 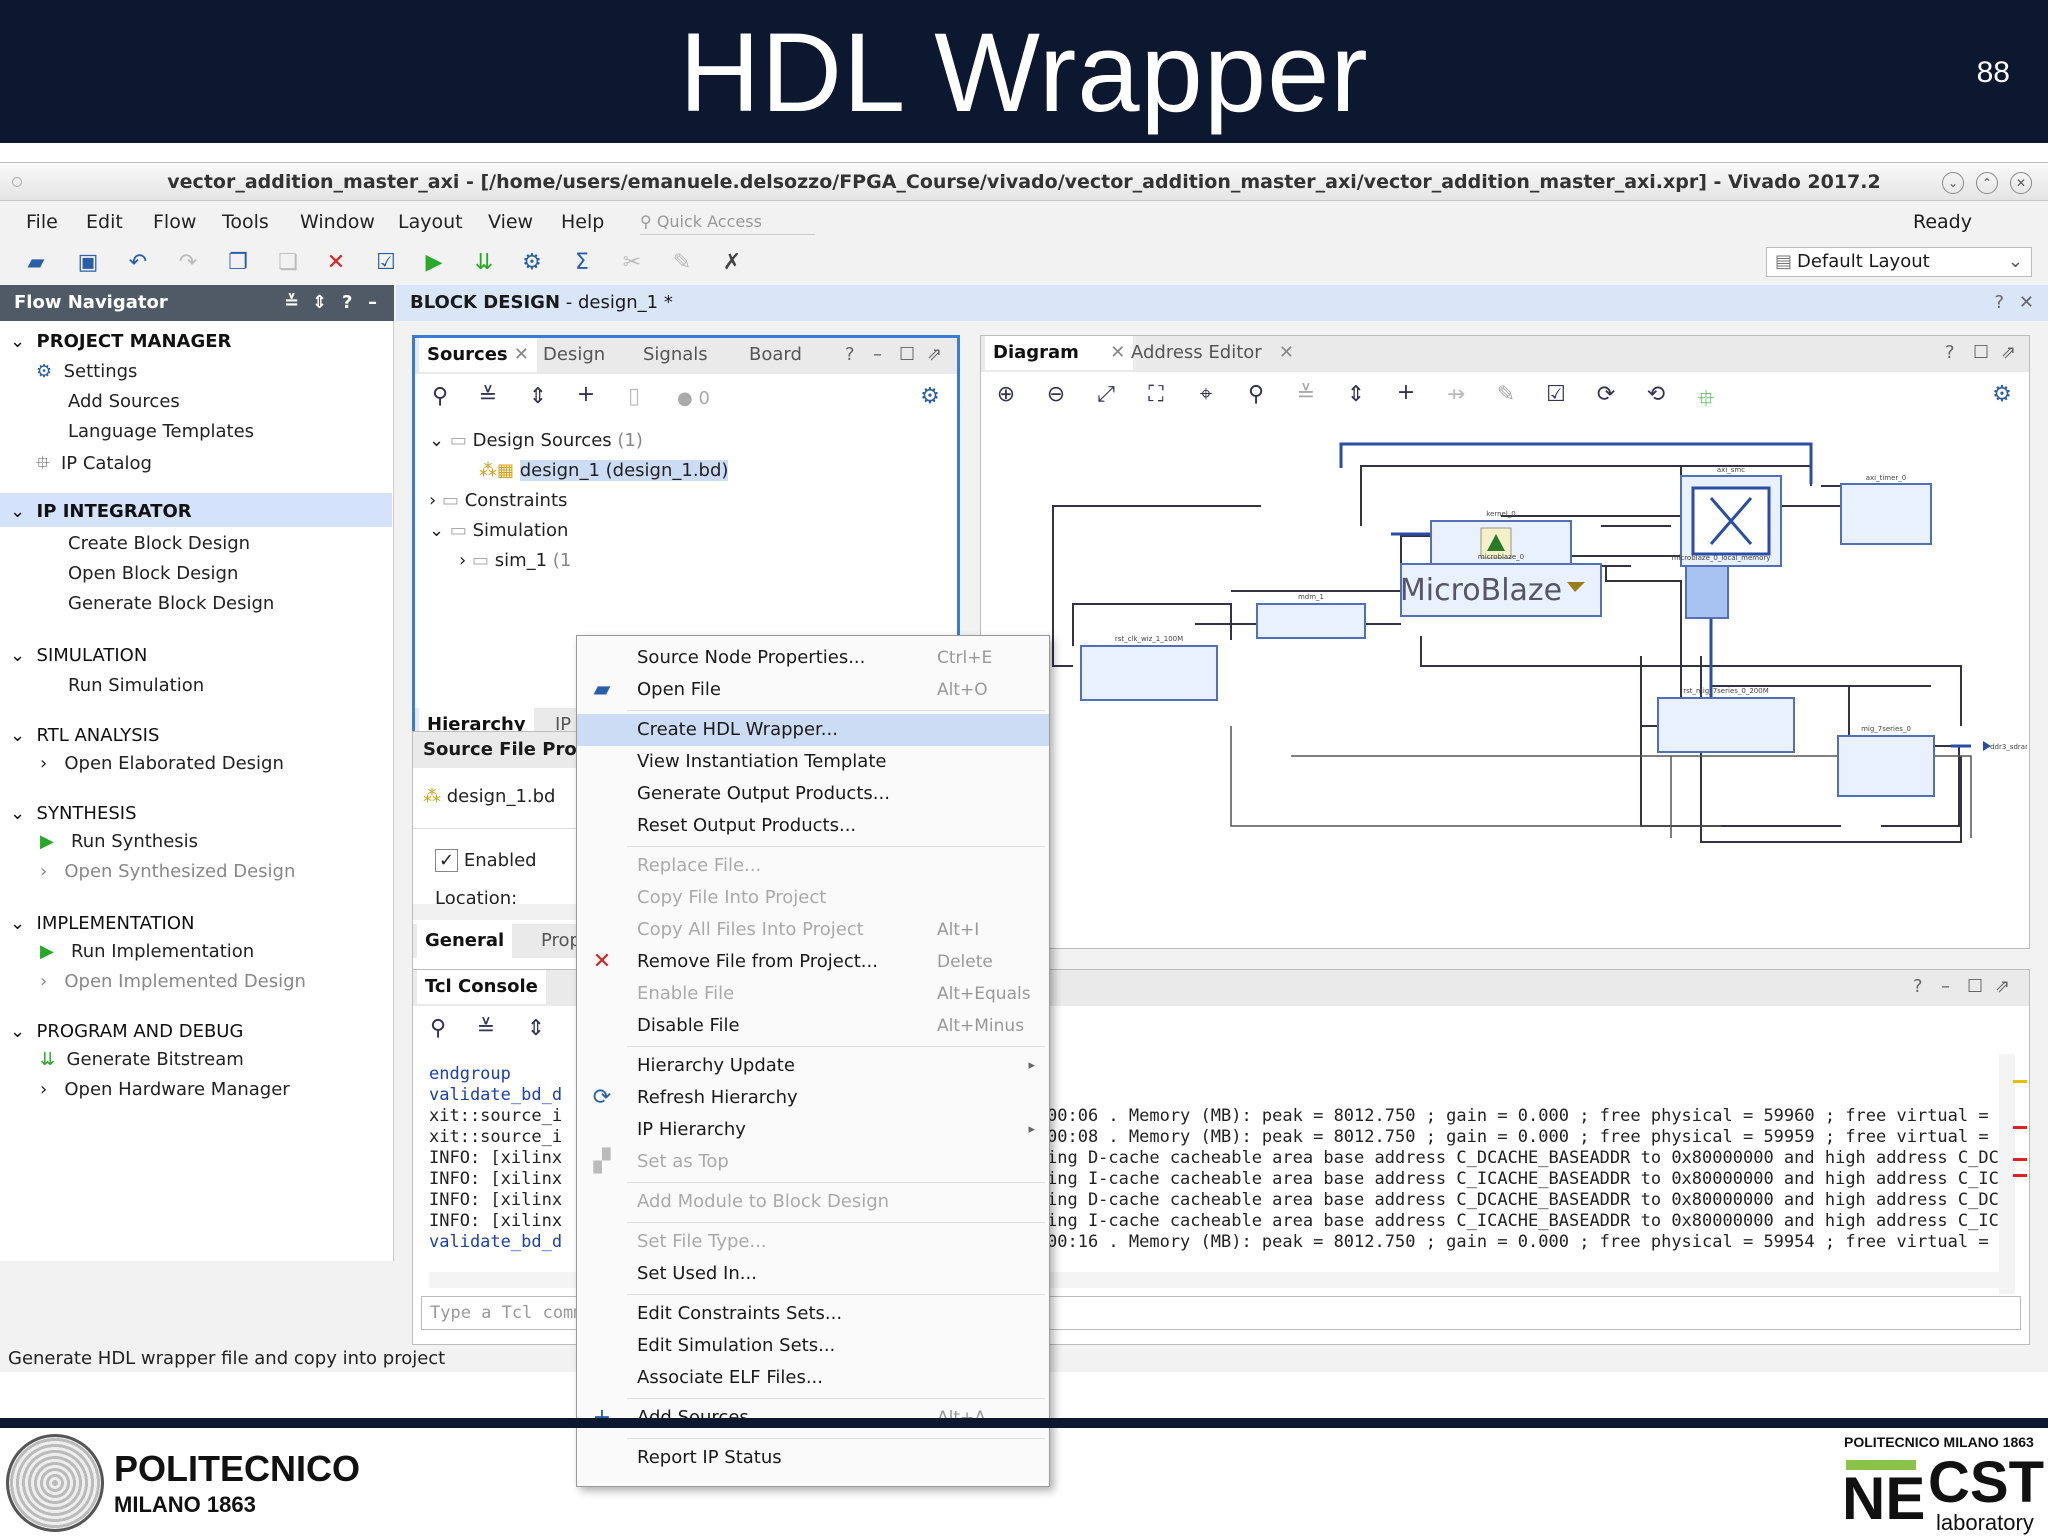 What do you see at coordinates (478, 355) in the screenshot?
I see `tab-sources: Sources ✕` at bounding box center [478, 355].